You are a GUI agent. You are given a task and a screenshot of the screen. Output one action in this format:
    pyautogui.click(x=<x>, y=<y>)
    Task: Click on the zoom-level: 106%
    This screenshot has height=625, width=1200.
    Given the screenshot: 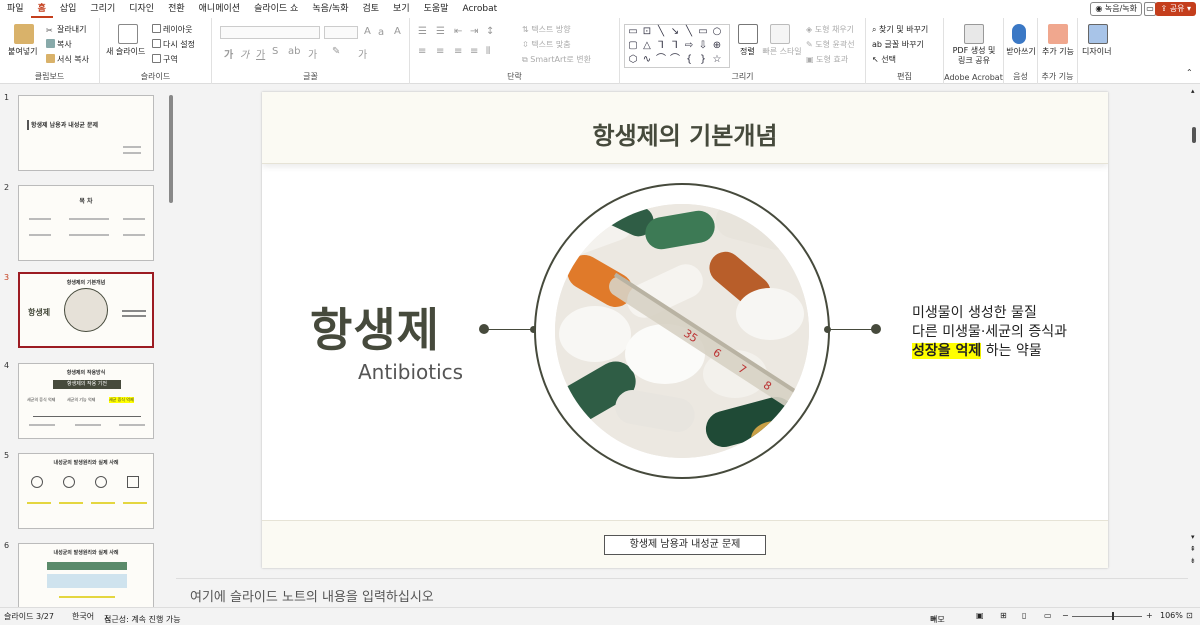 What is the action you would take?
    pyautogui.click(x=1171, y=615)
    